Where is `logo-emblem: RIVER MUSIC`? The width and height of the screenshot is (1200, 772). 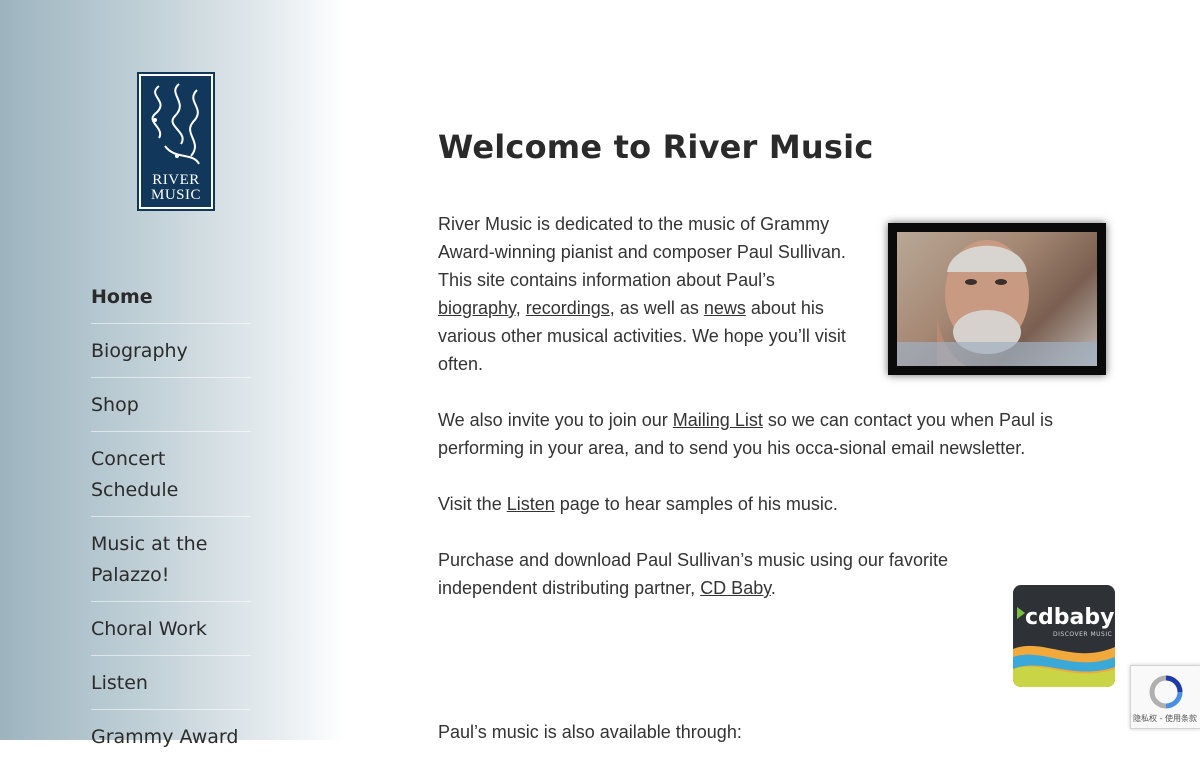
logo-emblem: RIVER MUSIC is located at coordinates (176, 141).